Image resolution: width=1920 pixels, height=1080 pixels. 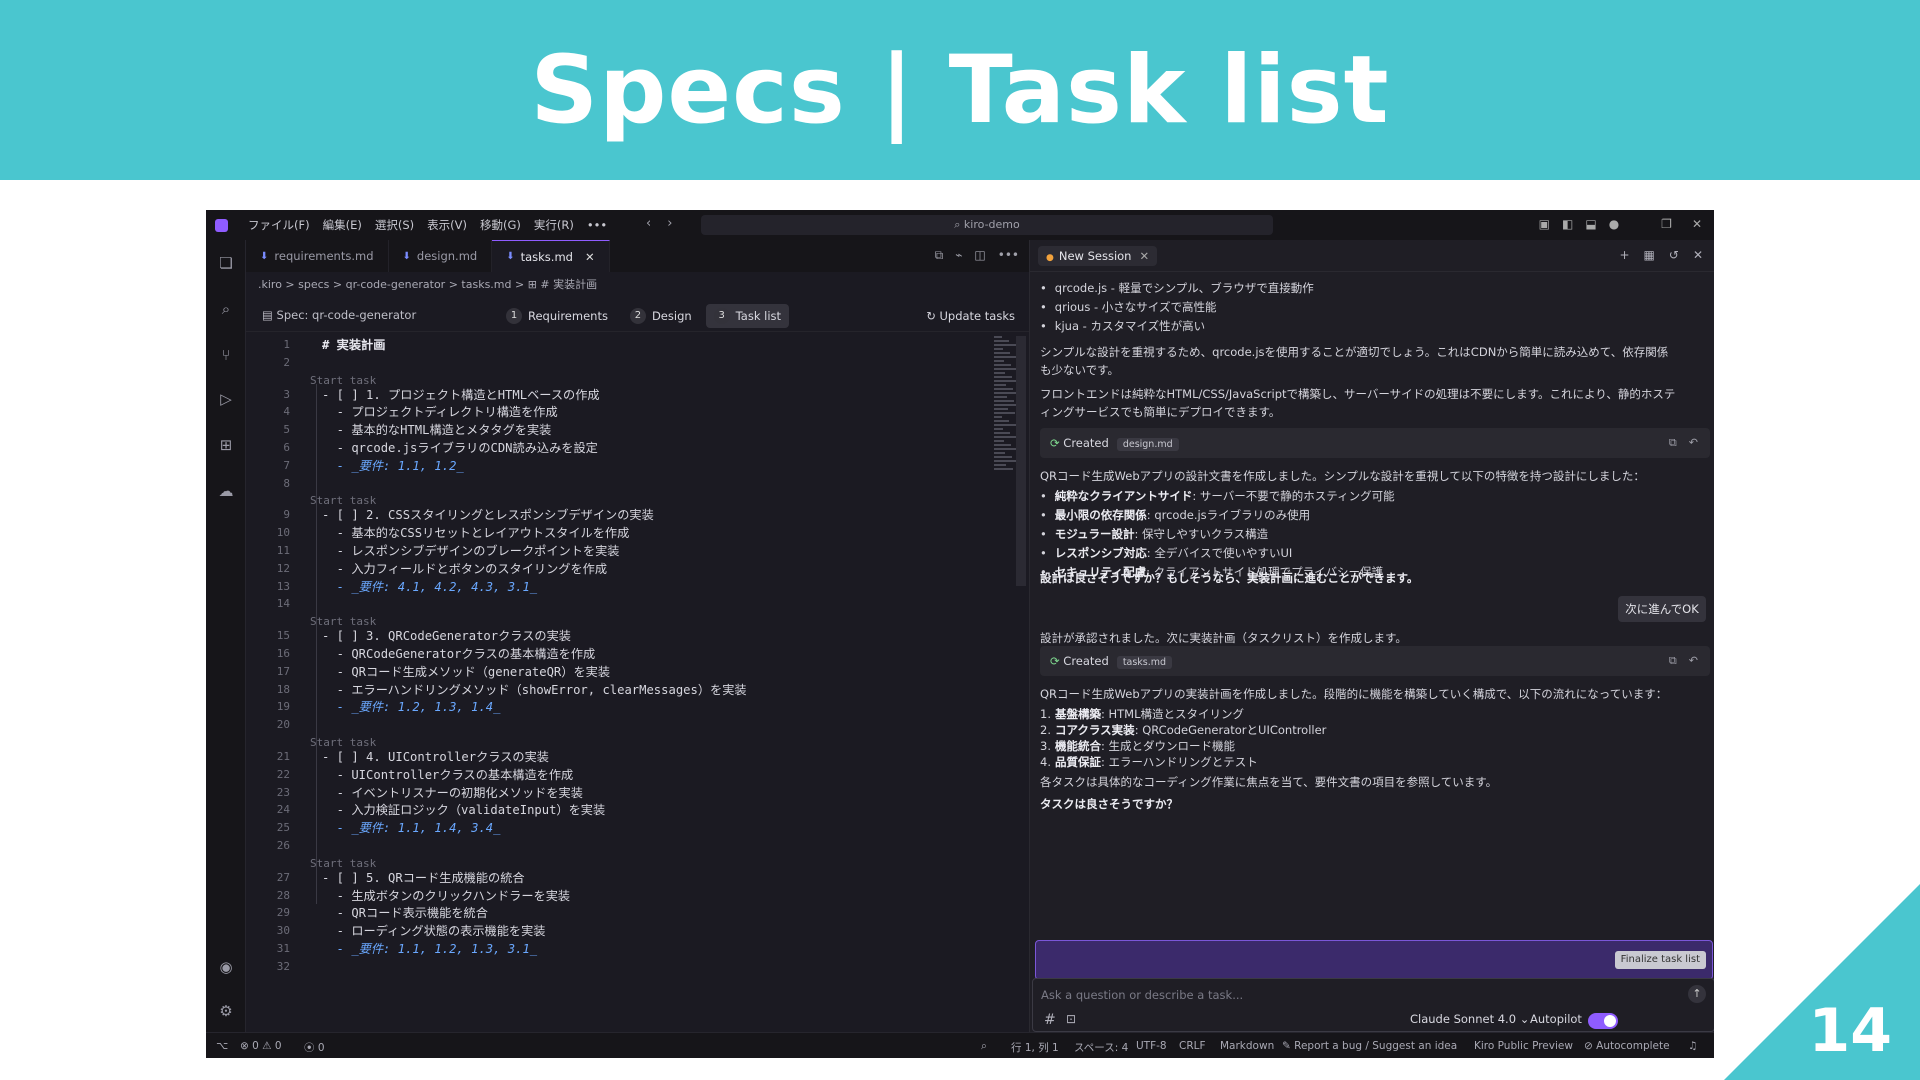 What do you see at coordinates (226, 263) in the screenshot?
I see `explorer-icon: ❏` at bounding box center [226, 263].